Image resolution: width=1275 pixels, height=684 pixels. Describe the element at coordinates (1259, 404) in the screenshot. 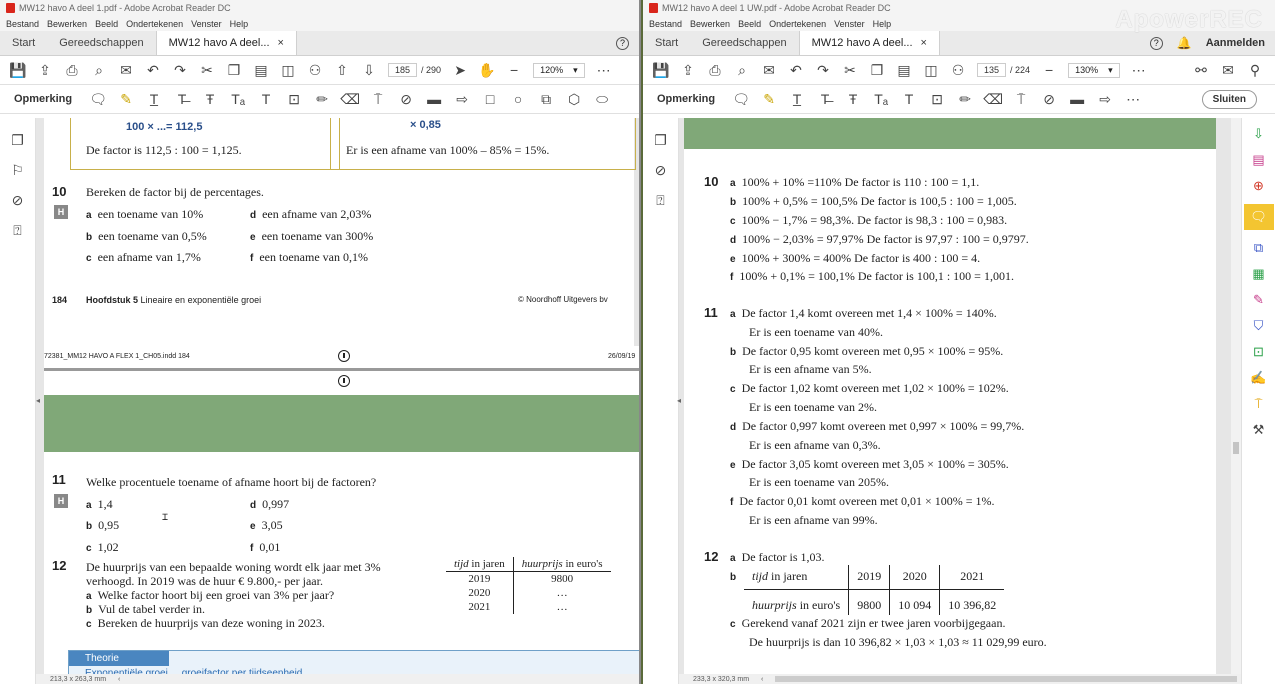

I see `send-for-signature-icon: ⍑` at that location.